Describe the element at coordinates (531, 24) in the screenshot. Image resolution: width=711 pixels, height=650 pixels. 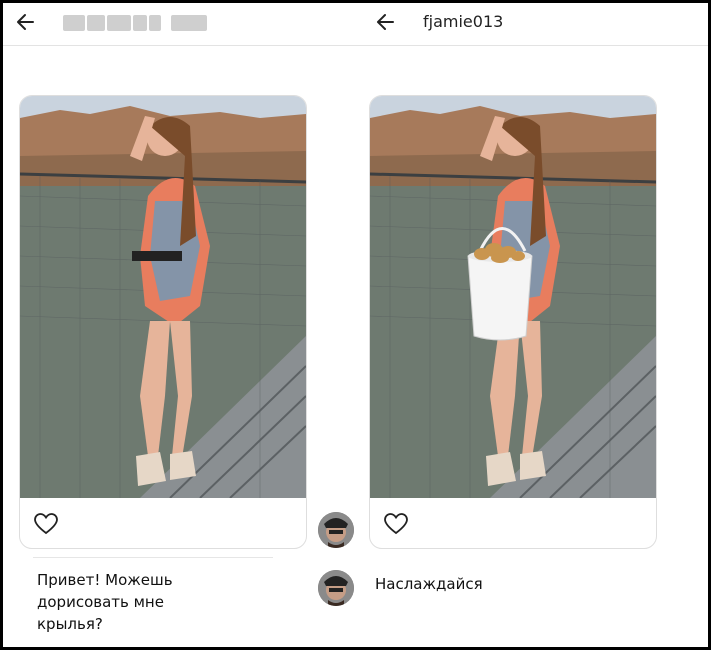
I see `right-header: fjamie013` at that location.